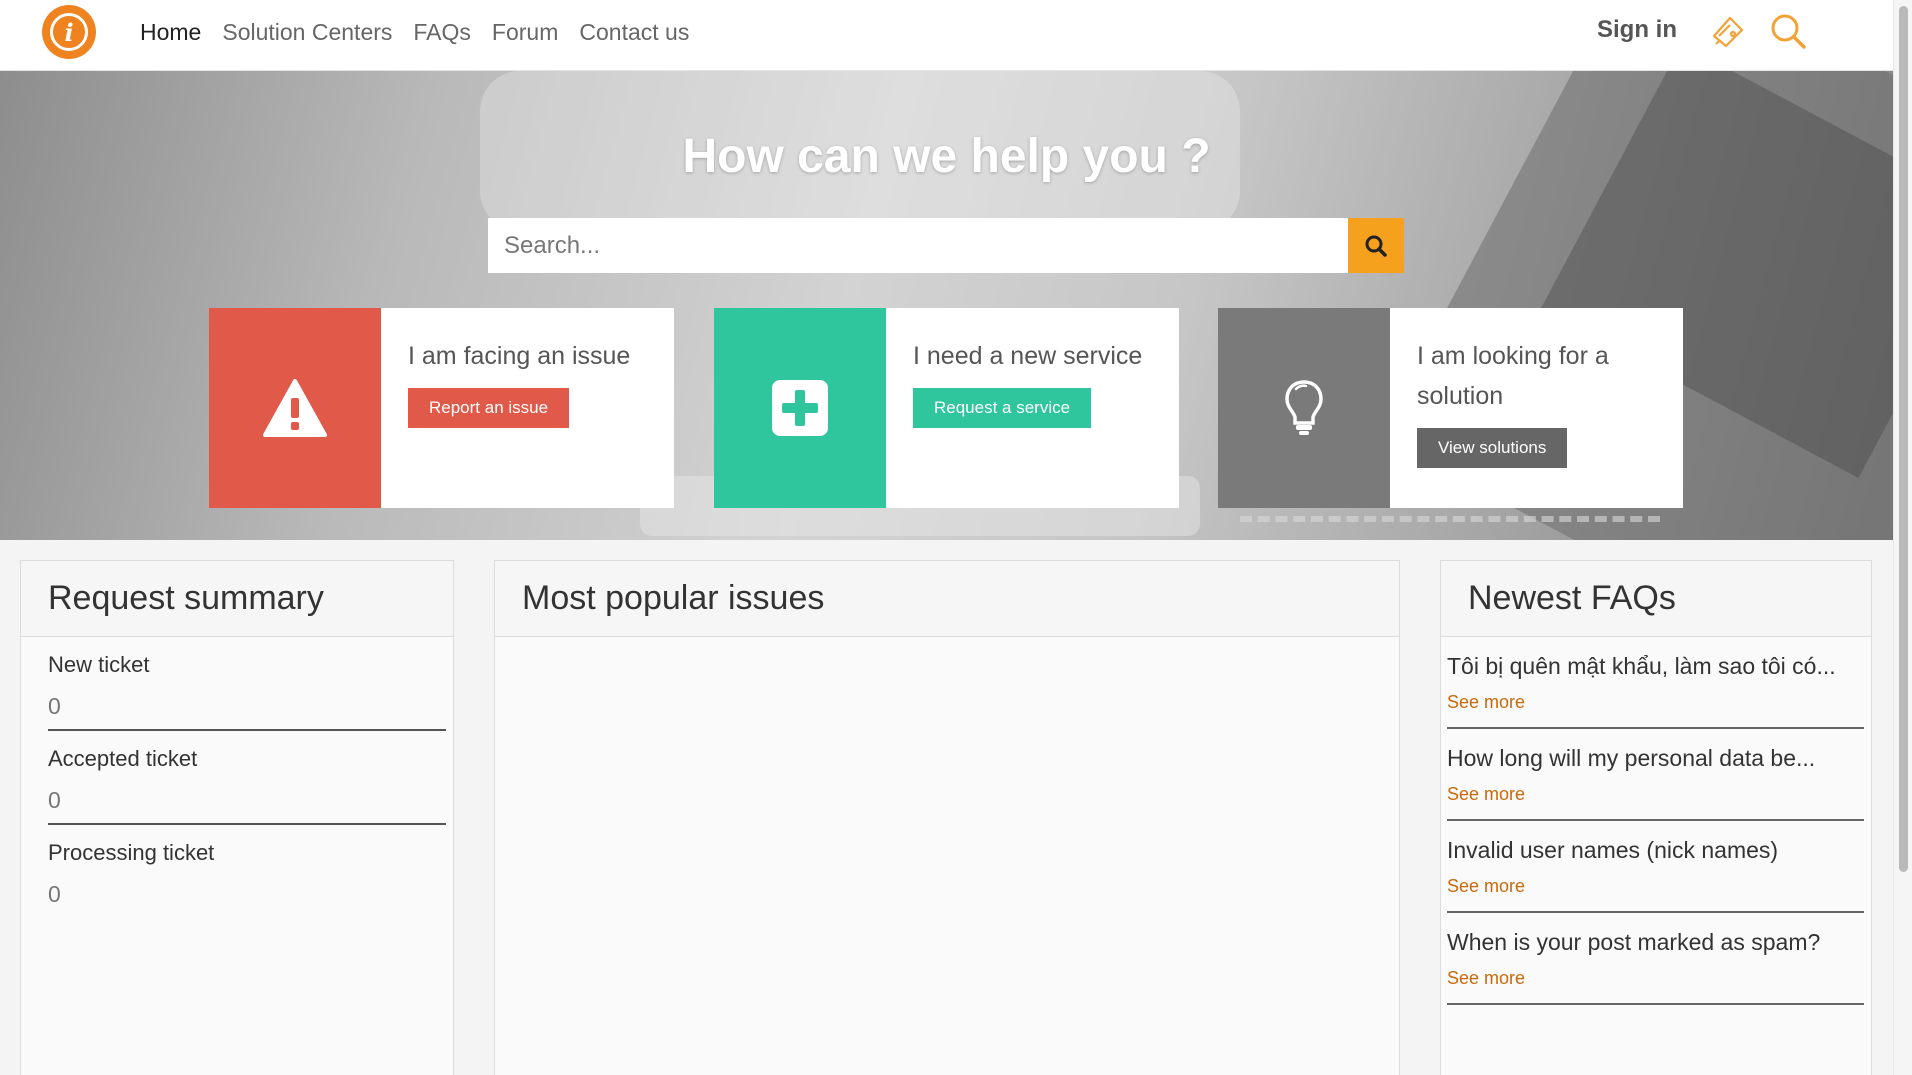 The image size is (1912, 1075). I want to click on nav-solution-centers: Solution Centers, so click(307, 32).